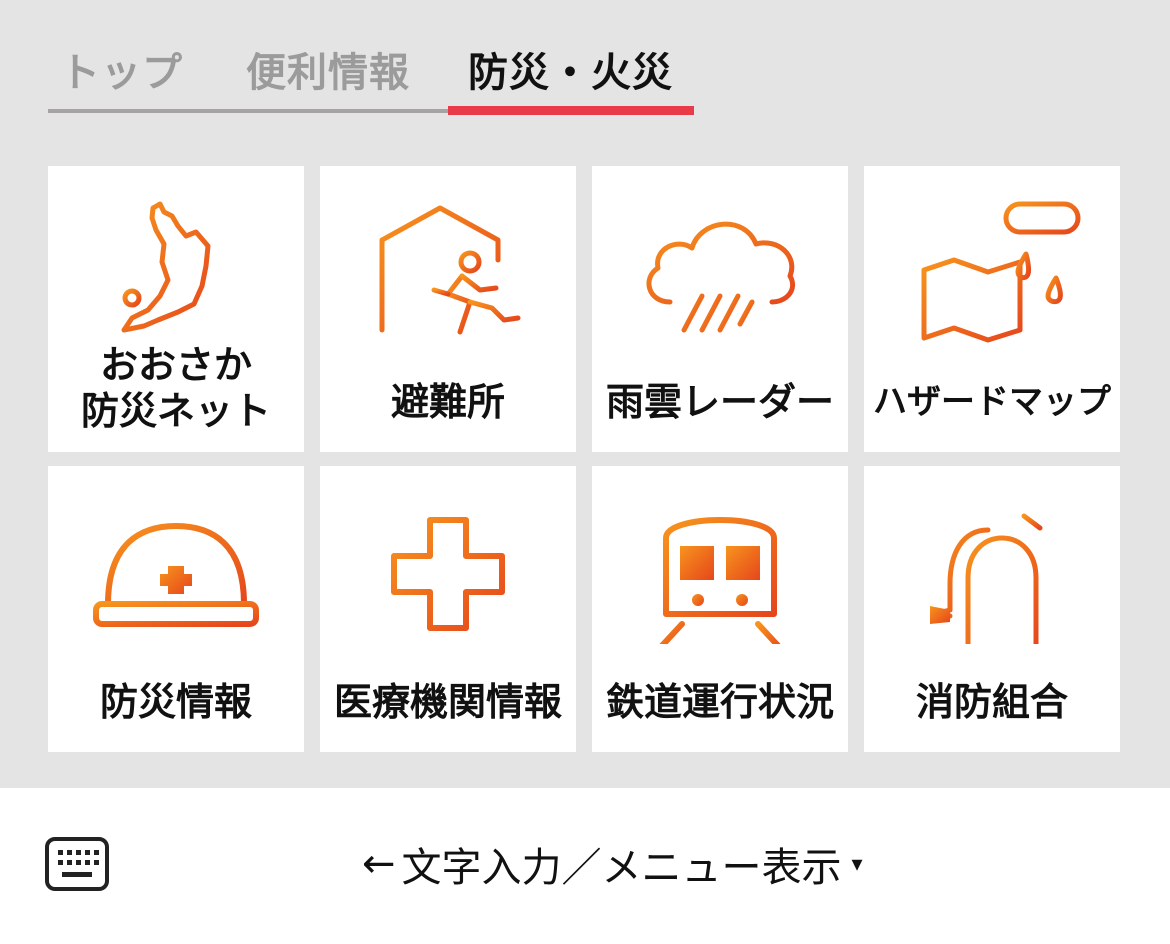 The image size is (1170, 944). I want to click on tile-label: 雨雲レーダー, so click(719, 402).